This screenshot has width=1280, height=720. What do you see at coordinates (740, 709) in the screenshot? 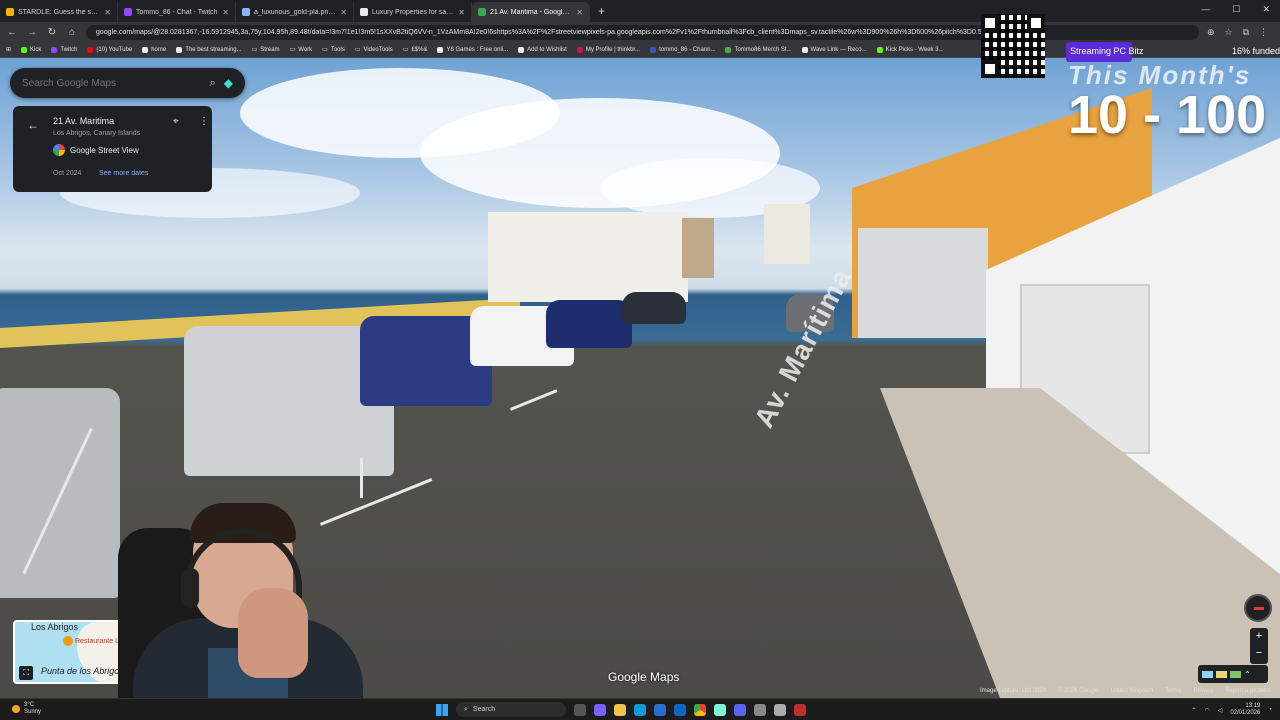
I see `discord-icon` at bounding box center [740, 709].